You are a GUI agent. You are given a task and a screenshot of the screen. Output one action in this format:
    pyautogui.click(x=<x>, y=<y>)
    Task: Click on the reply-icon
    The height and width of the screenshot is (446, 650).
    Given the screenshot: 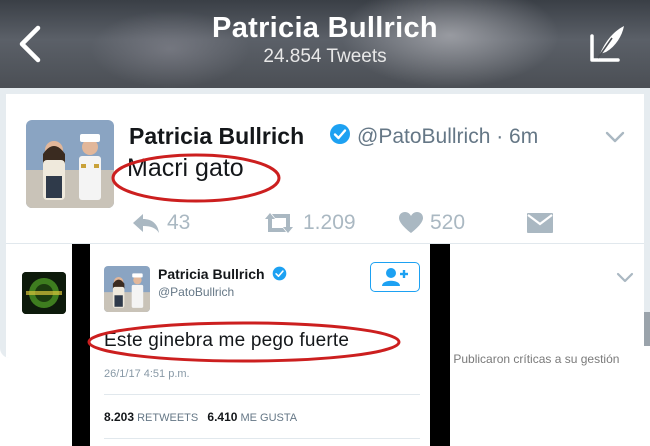 What is the action you would take?
    pyautogui.click(x=146, y=223)
    